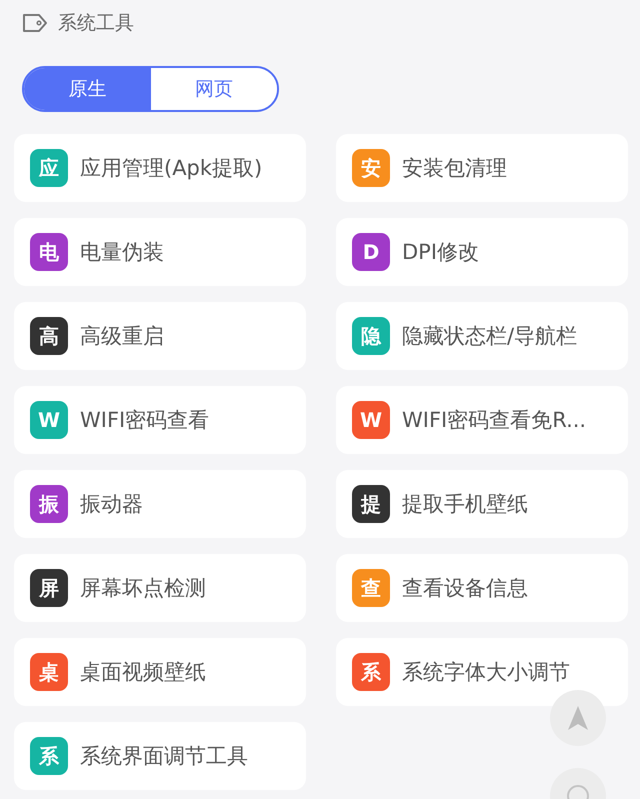 This screenshot has width=640, height=799. Describe the element at coordinates (371, 588) in the screenshot. I see `tool-badge: 查` at that location.